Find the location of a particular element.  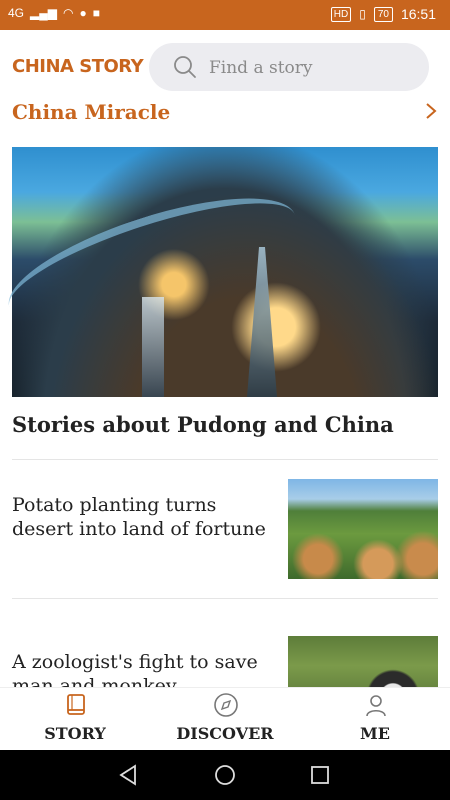

app-notification-icon: ■ is located at coordinates (96, 13).